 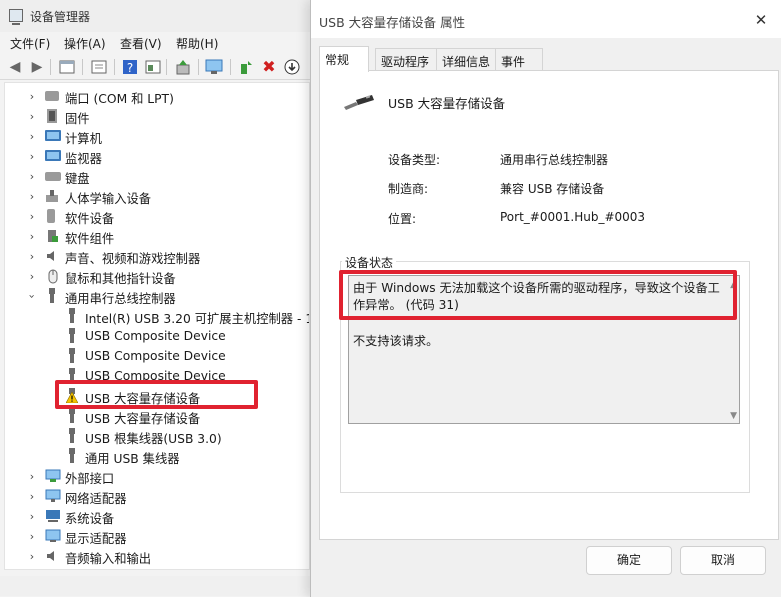 I want to click on external-port-icon, so click(x=53, y=476).